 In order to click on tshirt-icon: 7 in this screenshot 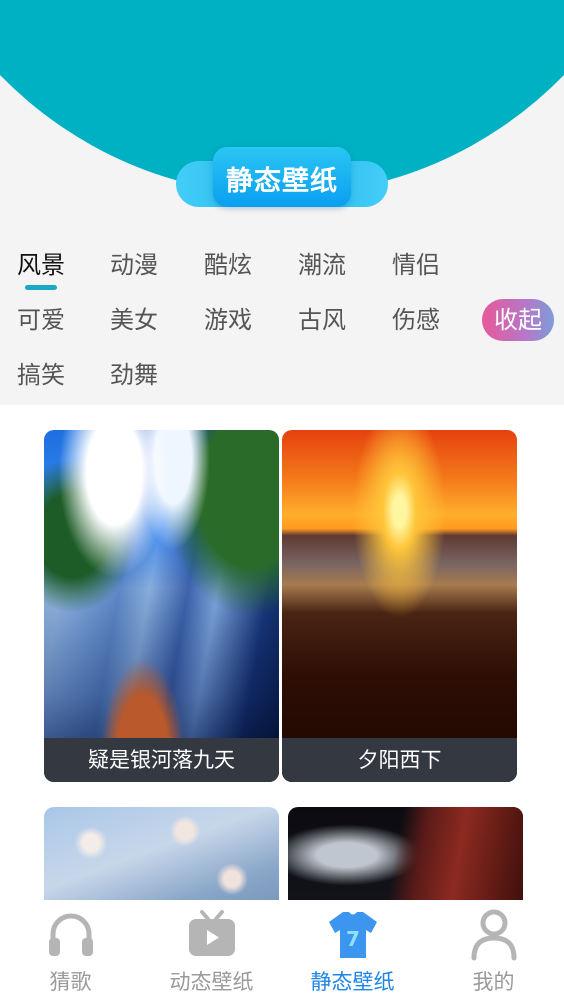, I will do `click(353, 935)`.